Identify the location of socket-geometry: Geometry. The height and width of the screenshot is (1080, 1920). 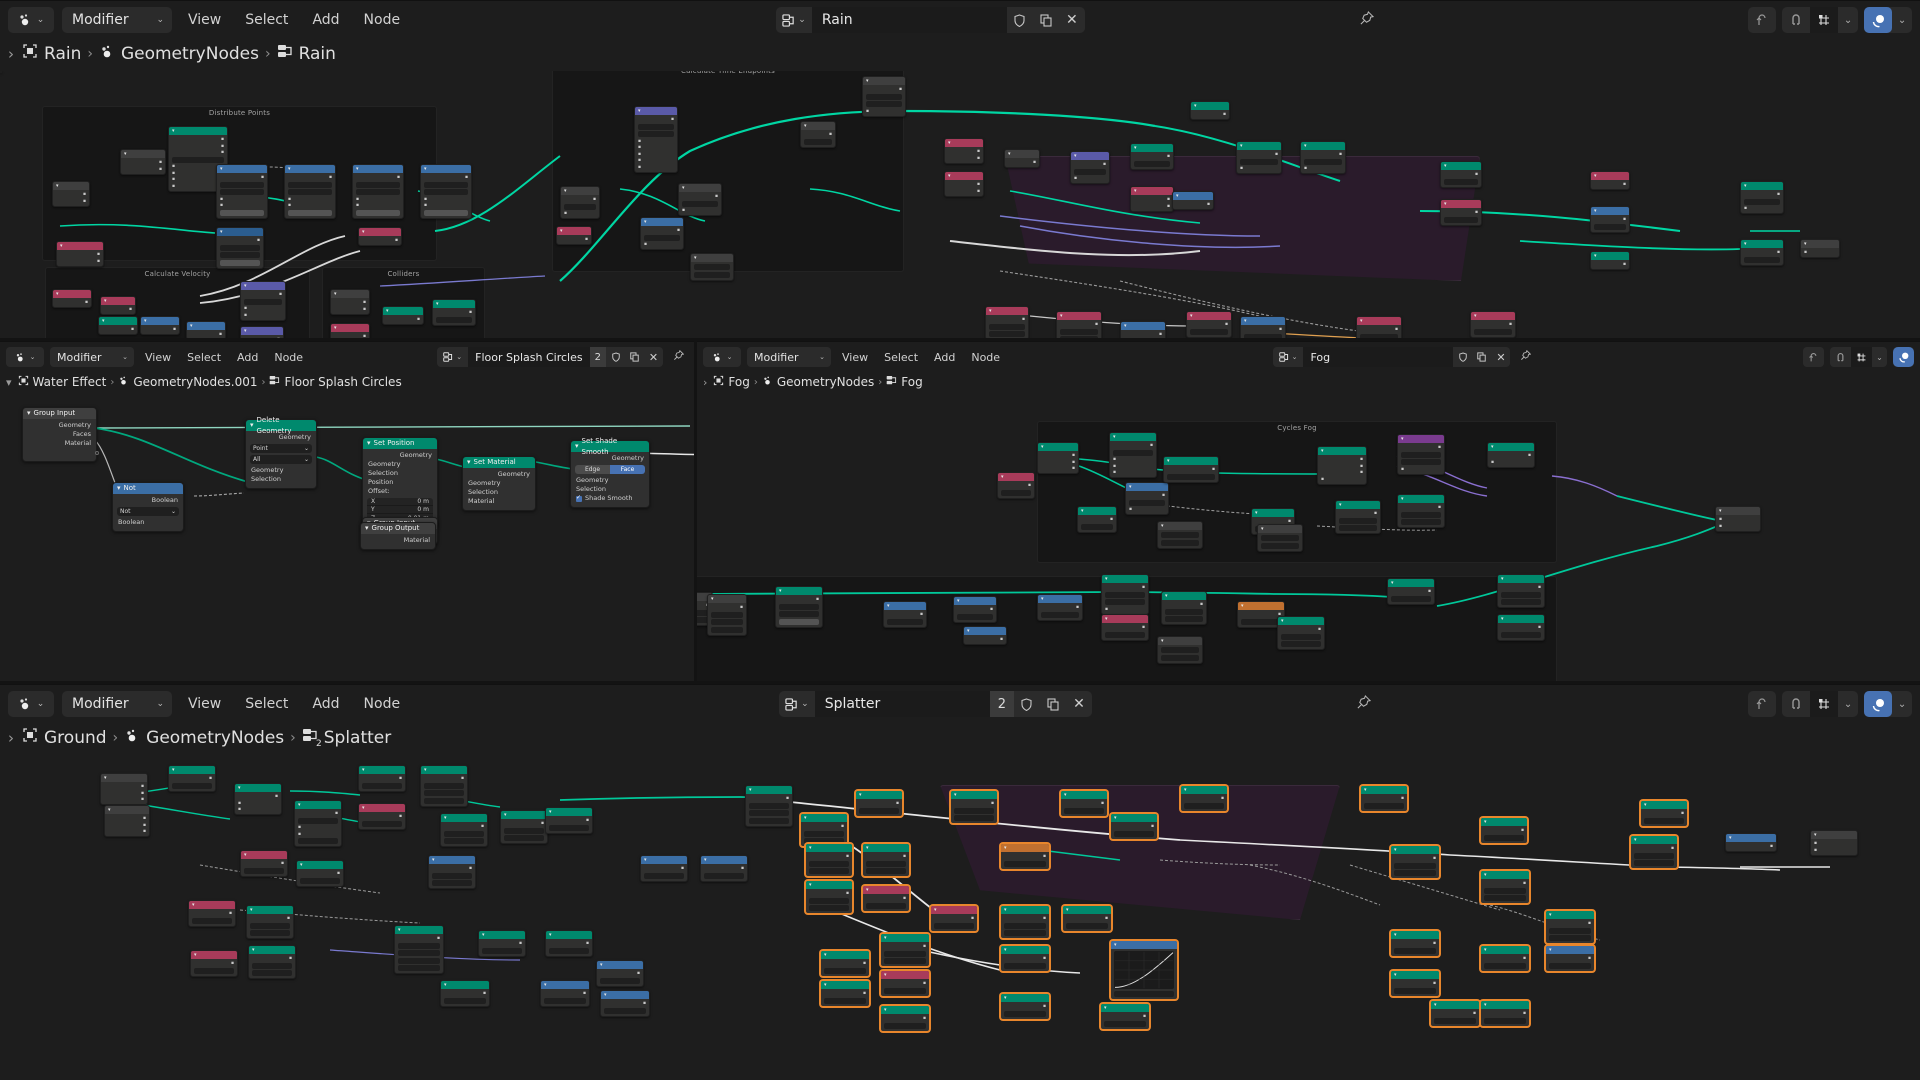
(59, 425).